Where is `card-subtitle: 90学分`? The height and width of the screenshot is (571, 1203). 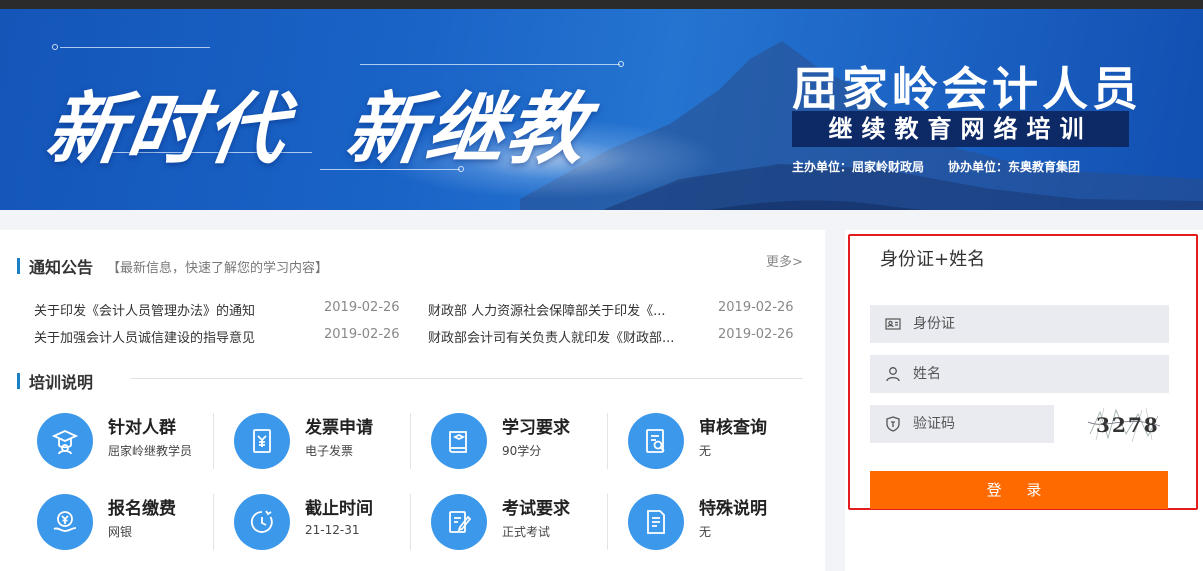 card-subtitle: 90学分 is located at coordinates (522, 451).